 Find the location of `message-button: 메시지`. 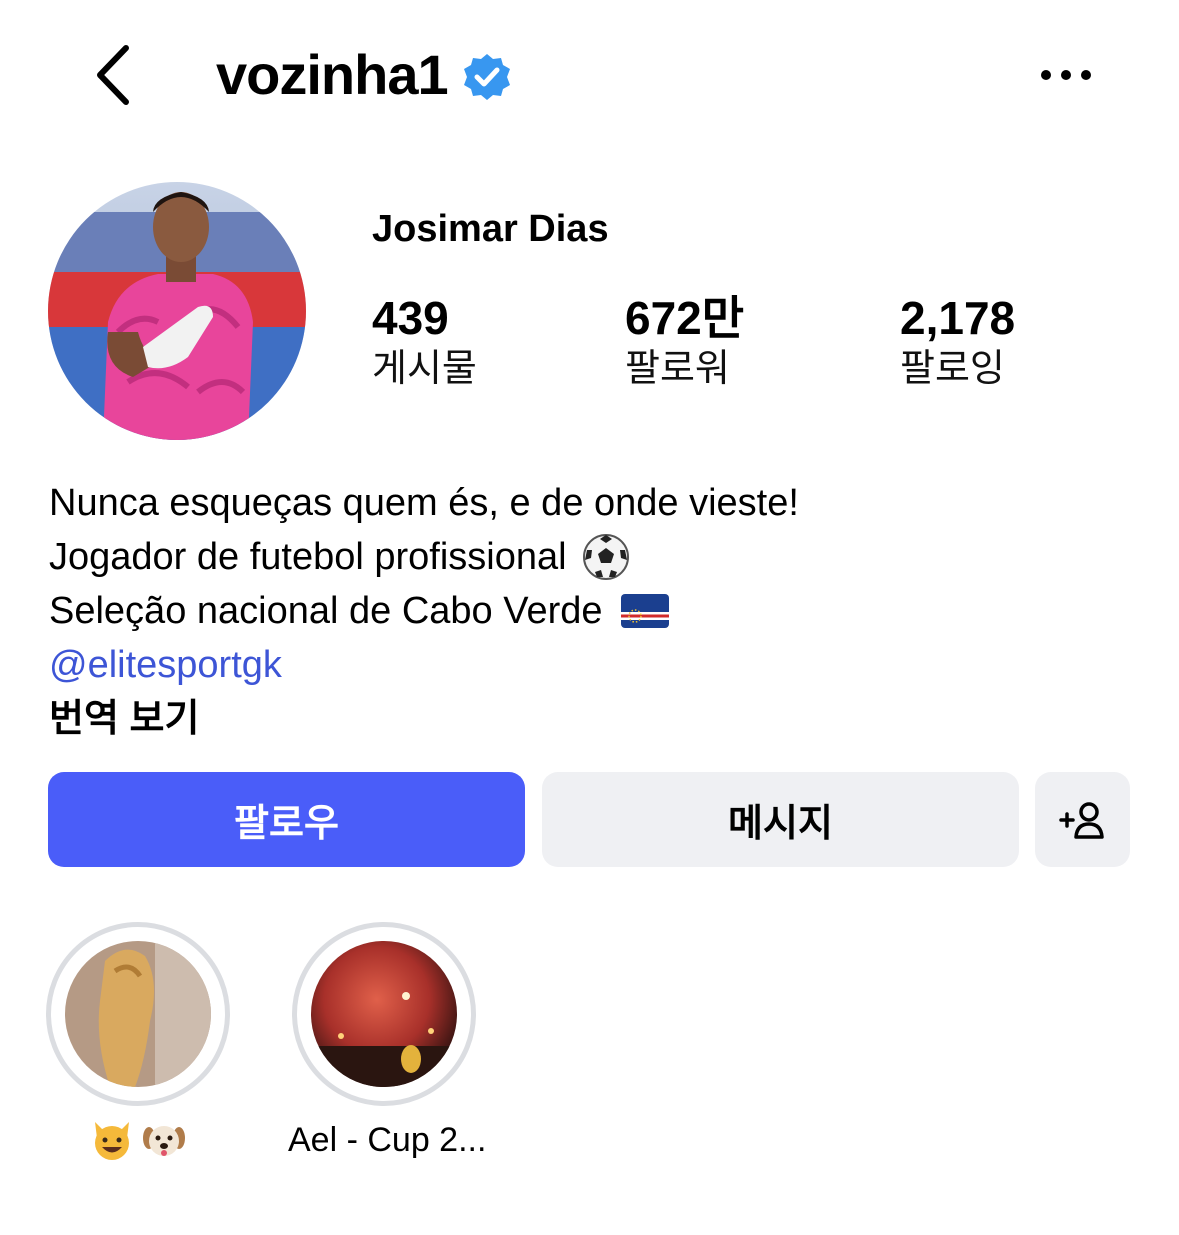

message-button: 메시지 is located at coordinates (780, 819).